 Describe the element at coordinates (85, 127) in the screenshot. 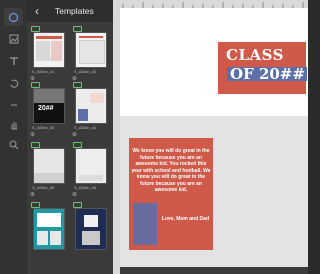

I see `template-caption: S_ADkin_04` at that location.